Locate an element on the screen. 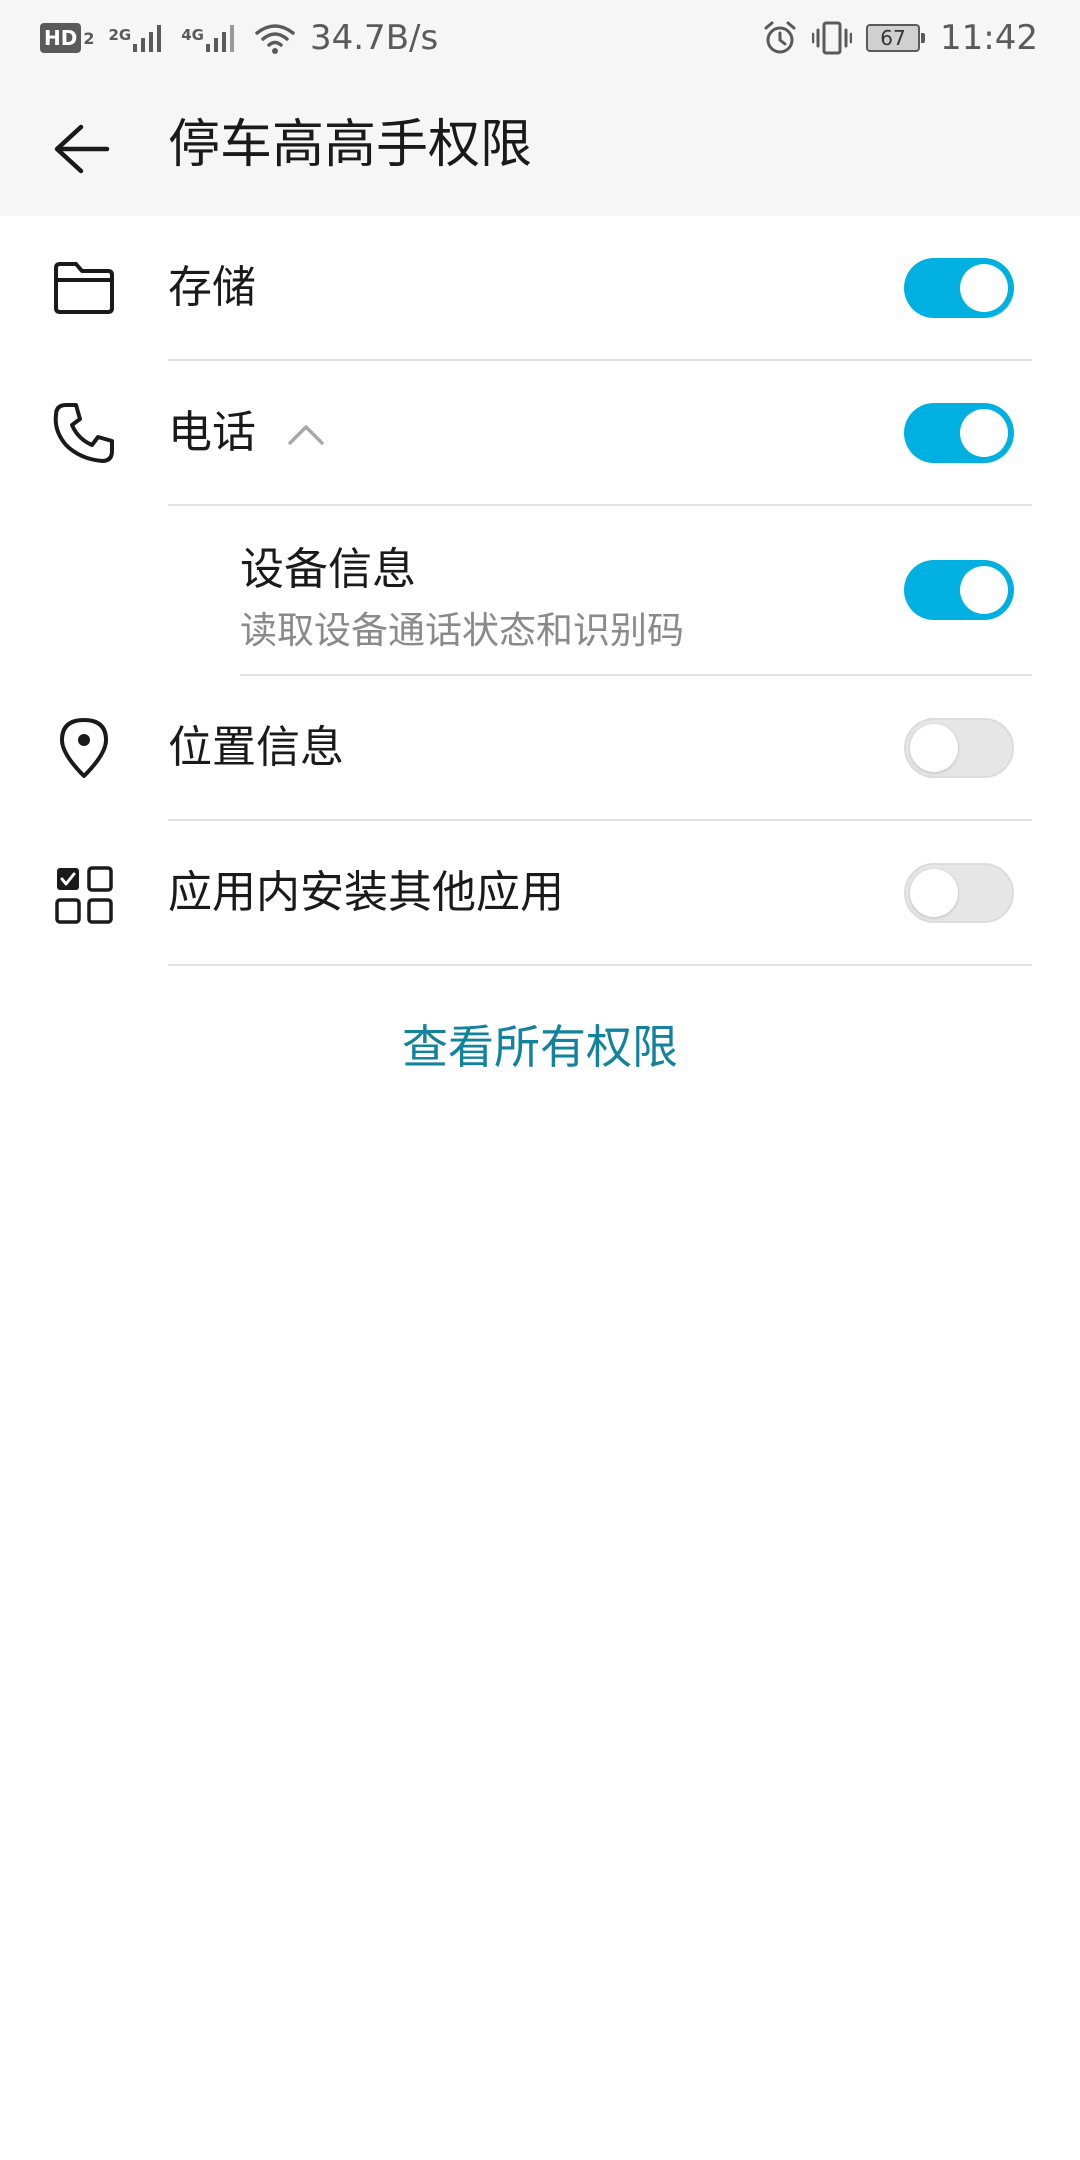 The image size is (1080, 2160). signal-4g: 4G is located at coordinates (210, 38).